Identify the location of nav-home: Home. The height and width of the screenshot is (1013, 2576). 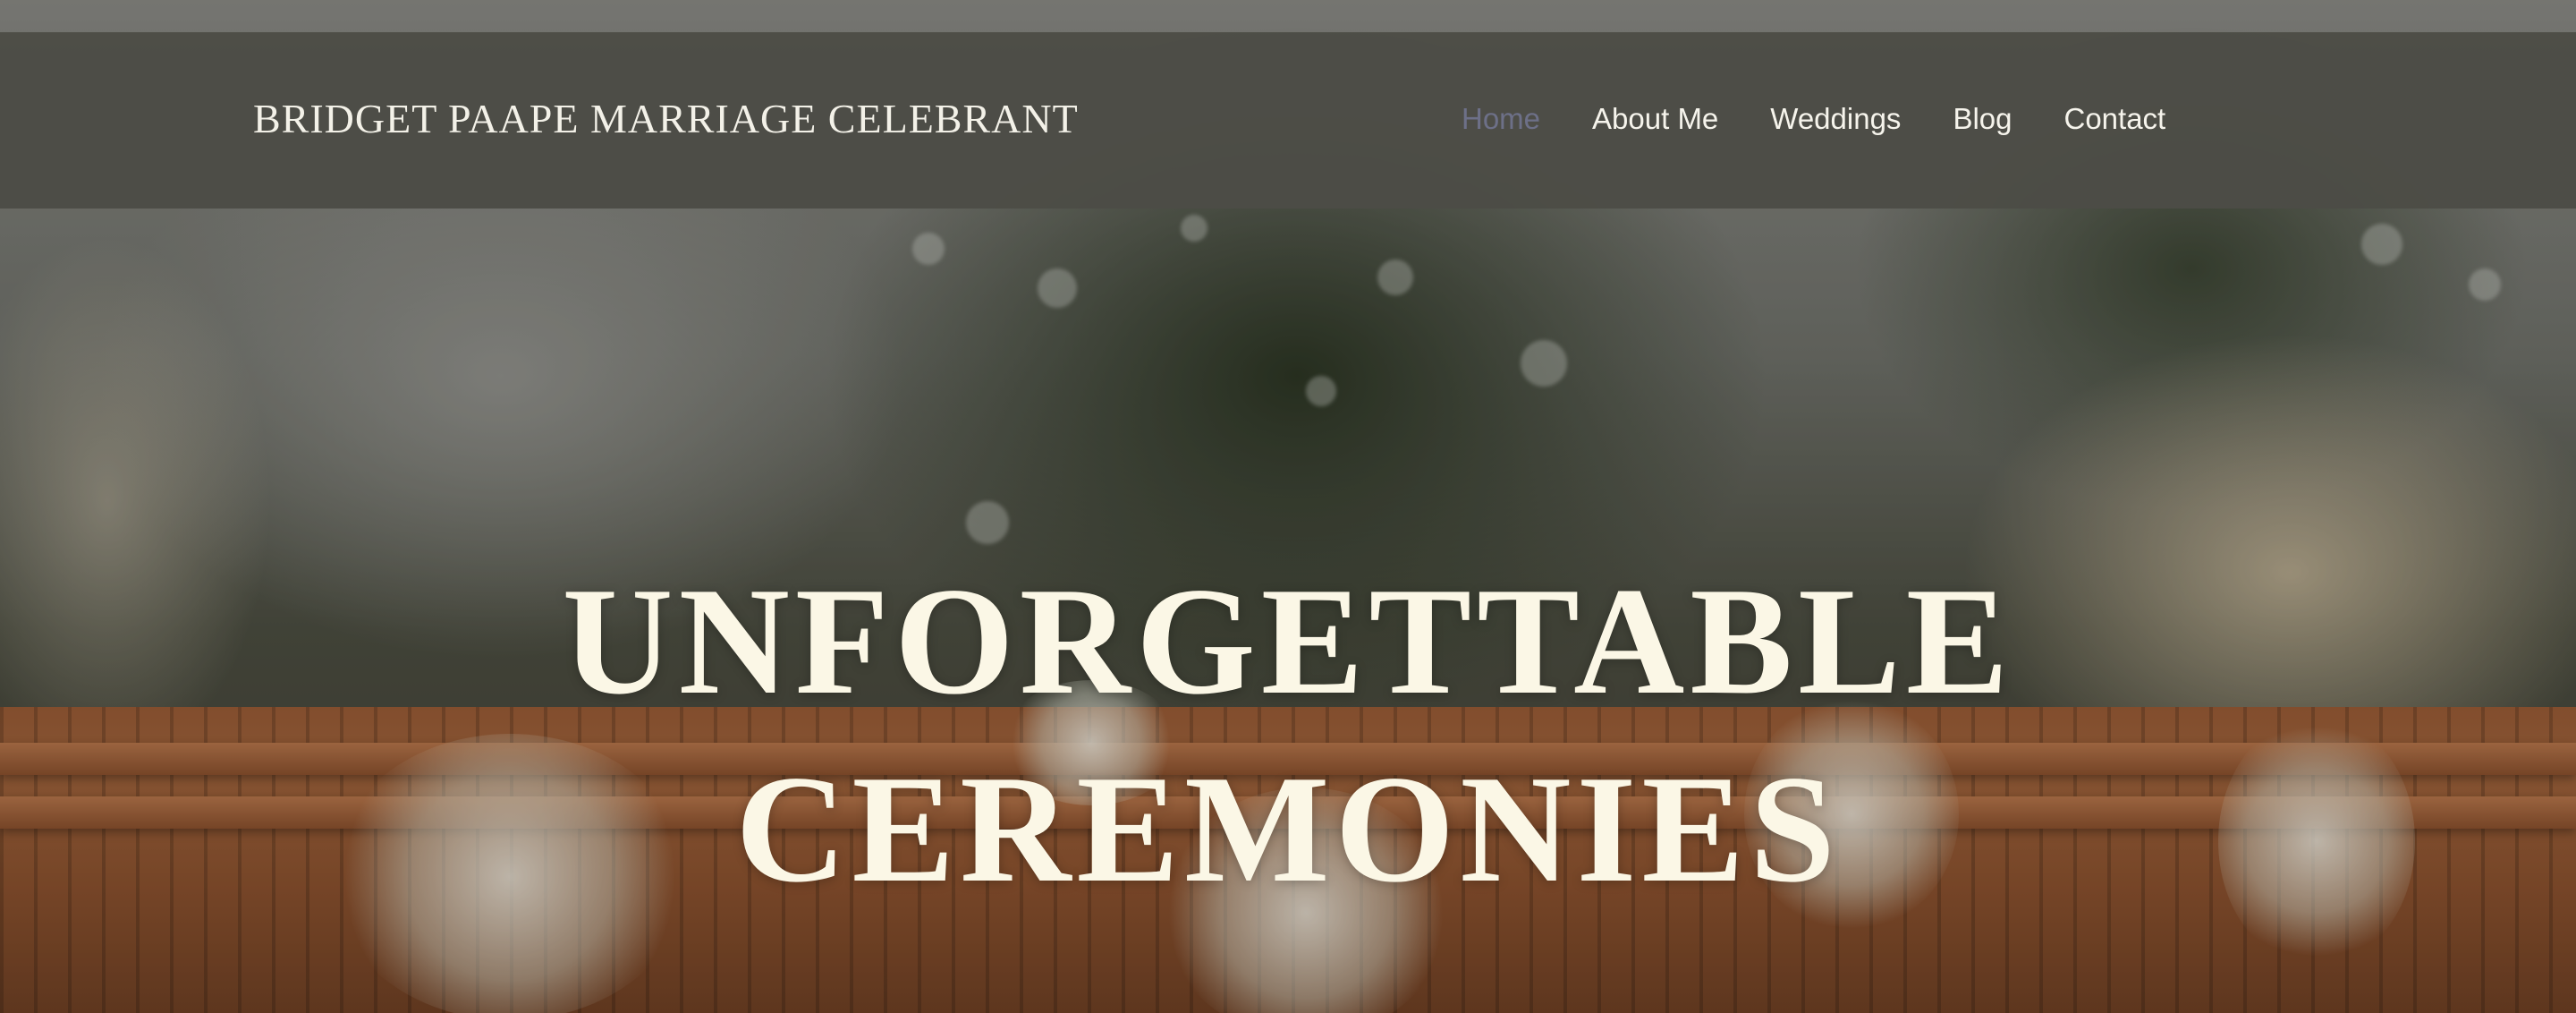
(1501, 119).